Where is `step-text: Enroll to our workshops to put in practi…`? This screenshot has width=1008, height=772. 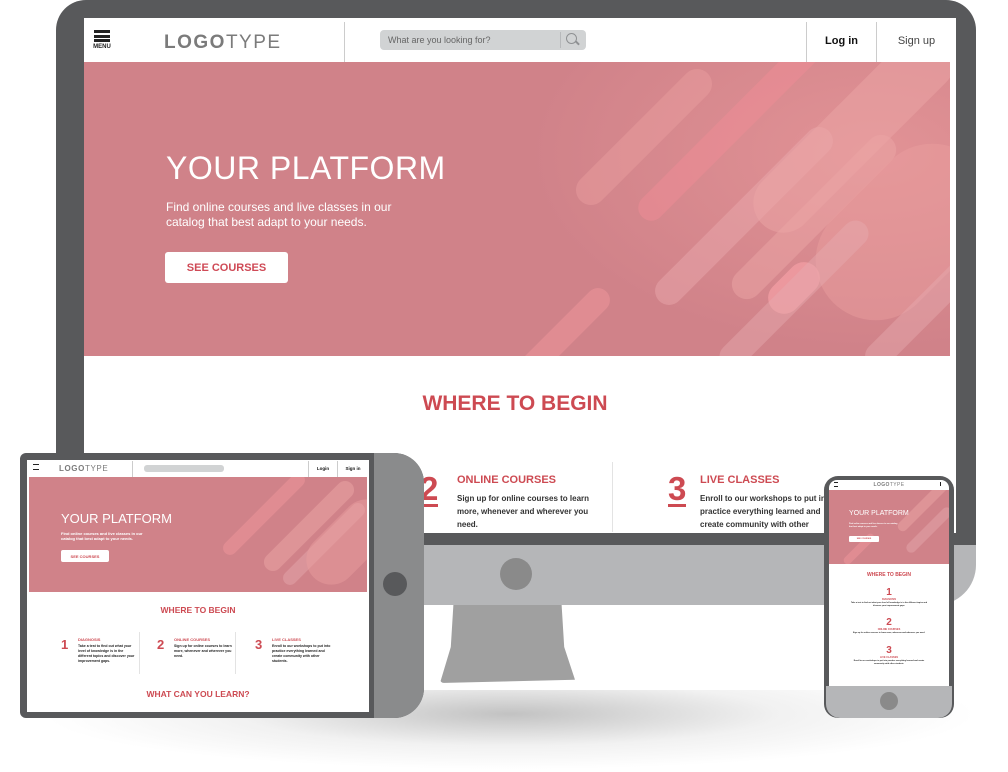 step-text: Enroll to our workshops to put in practi… is located at coordinates (763, 511).